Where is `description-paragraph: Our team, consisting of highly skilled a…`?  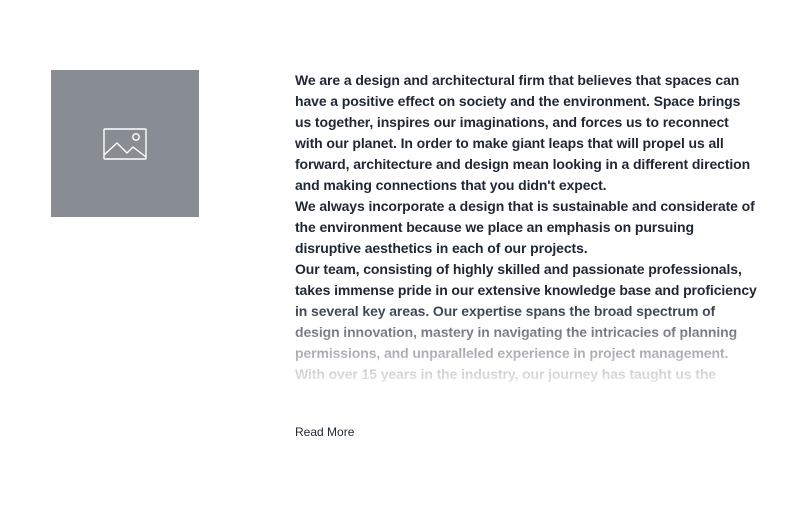 description-paragraph: Our team, consisting of highly skilled a… is located at coordinates (526, 324).